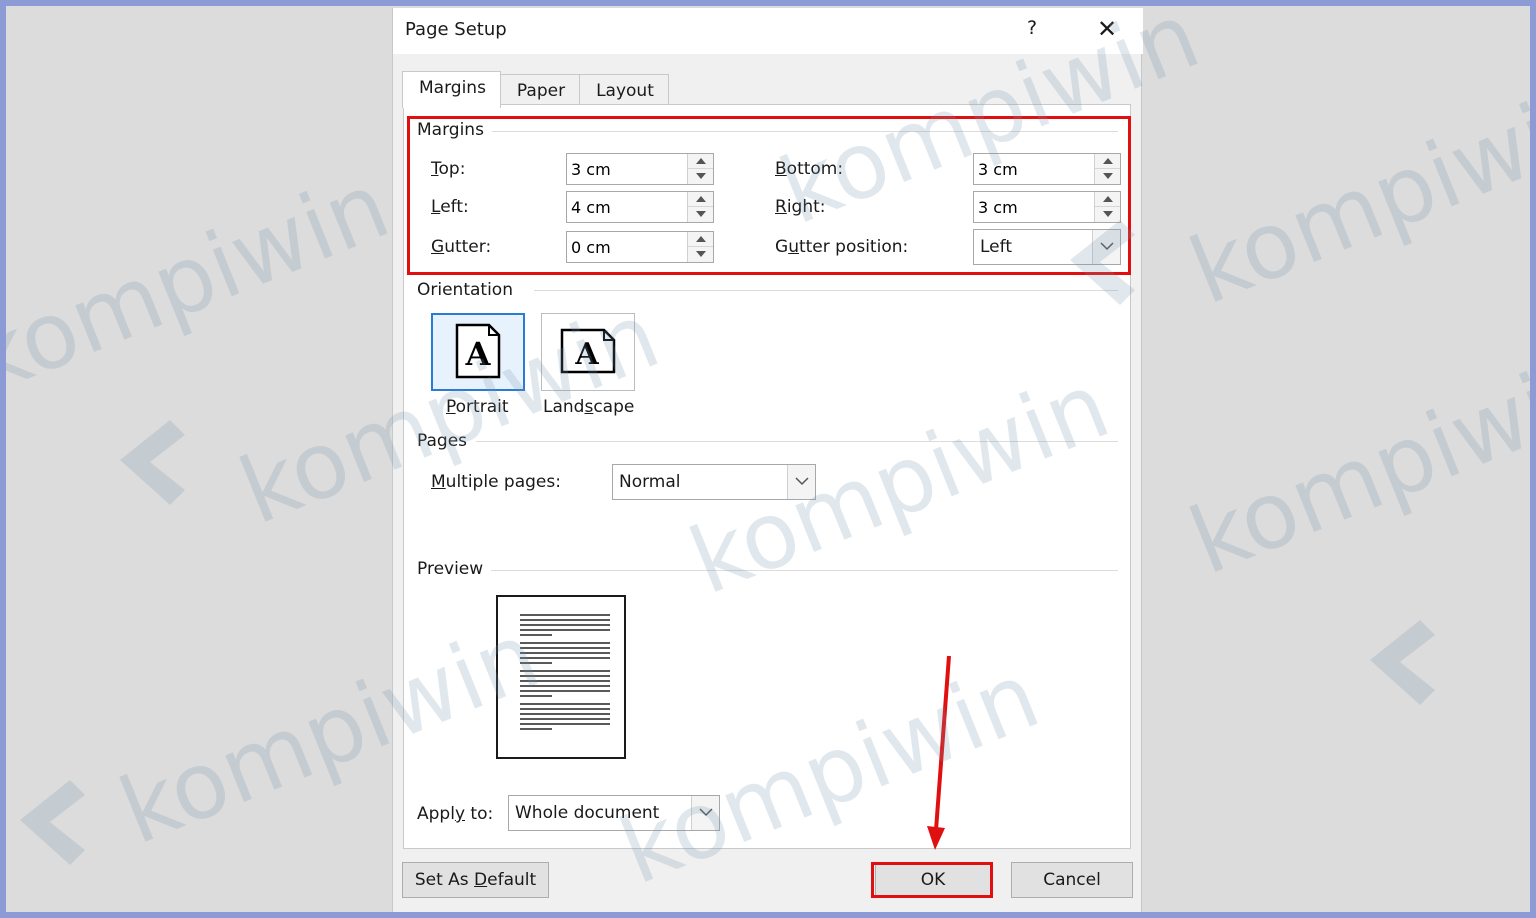 This screenshot has width=1536, height=918. Describe the element at coordinates (1072, 880) in the screenshot. I see `cancel-button: Cancel` at that location.